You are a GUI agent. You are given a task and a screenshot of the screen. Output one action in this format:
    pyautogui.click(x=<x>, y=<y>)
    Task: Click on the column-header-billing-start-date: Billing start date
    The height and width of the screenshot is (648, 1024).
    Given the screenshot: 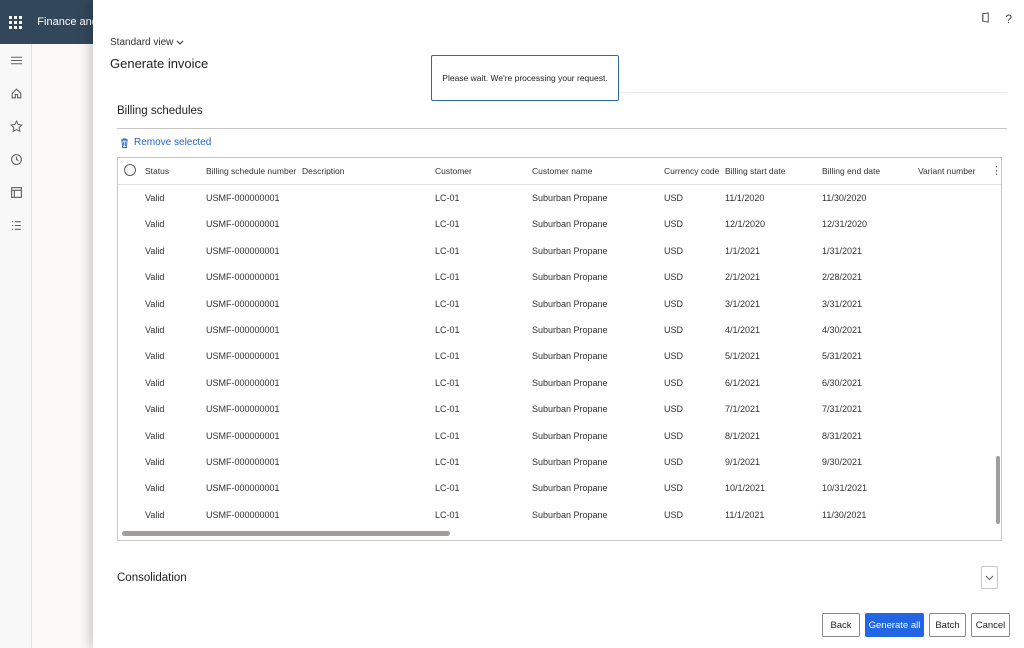 What is the action you would take?
    pyautogui.click(x=755, y=171)
    